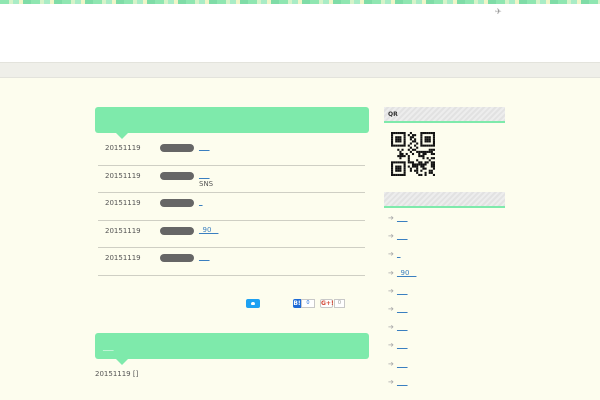 The image size is (600, 400). I want to click on news-item: 20151119 _, so click(231, 207).